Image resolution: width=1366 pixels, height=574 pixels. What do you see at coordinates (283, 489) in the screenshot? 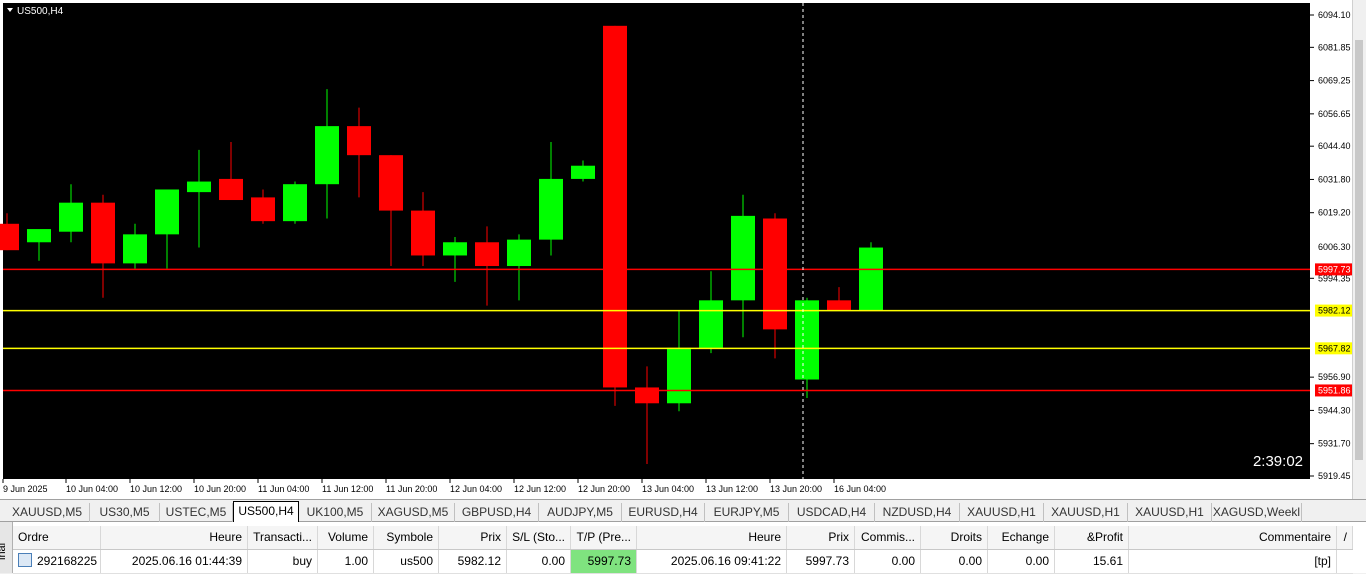
I see `time-tick-label: 11 Jun 04:00` at bounding box center [283, 489].